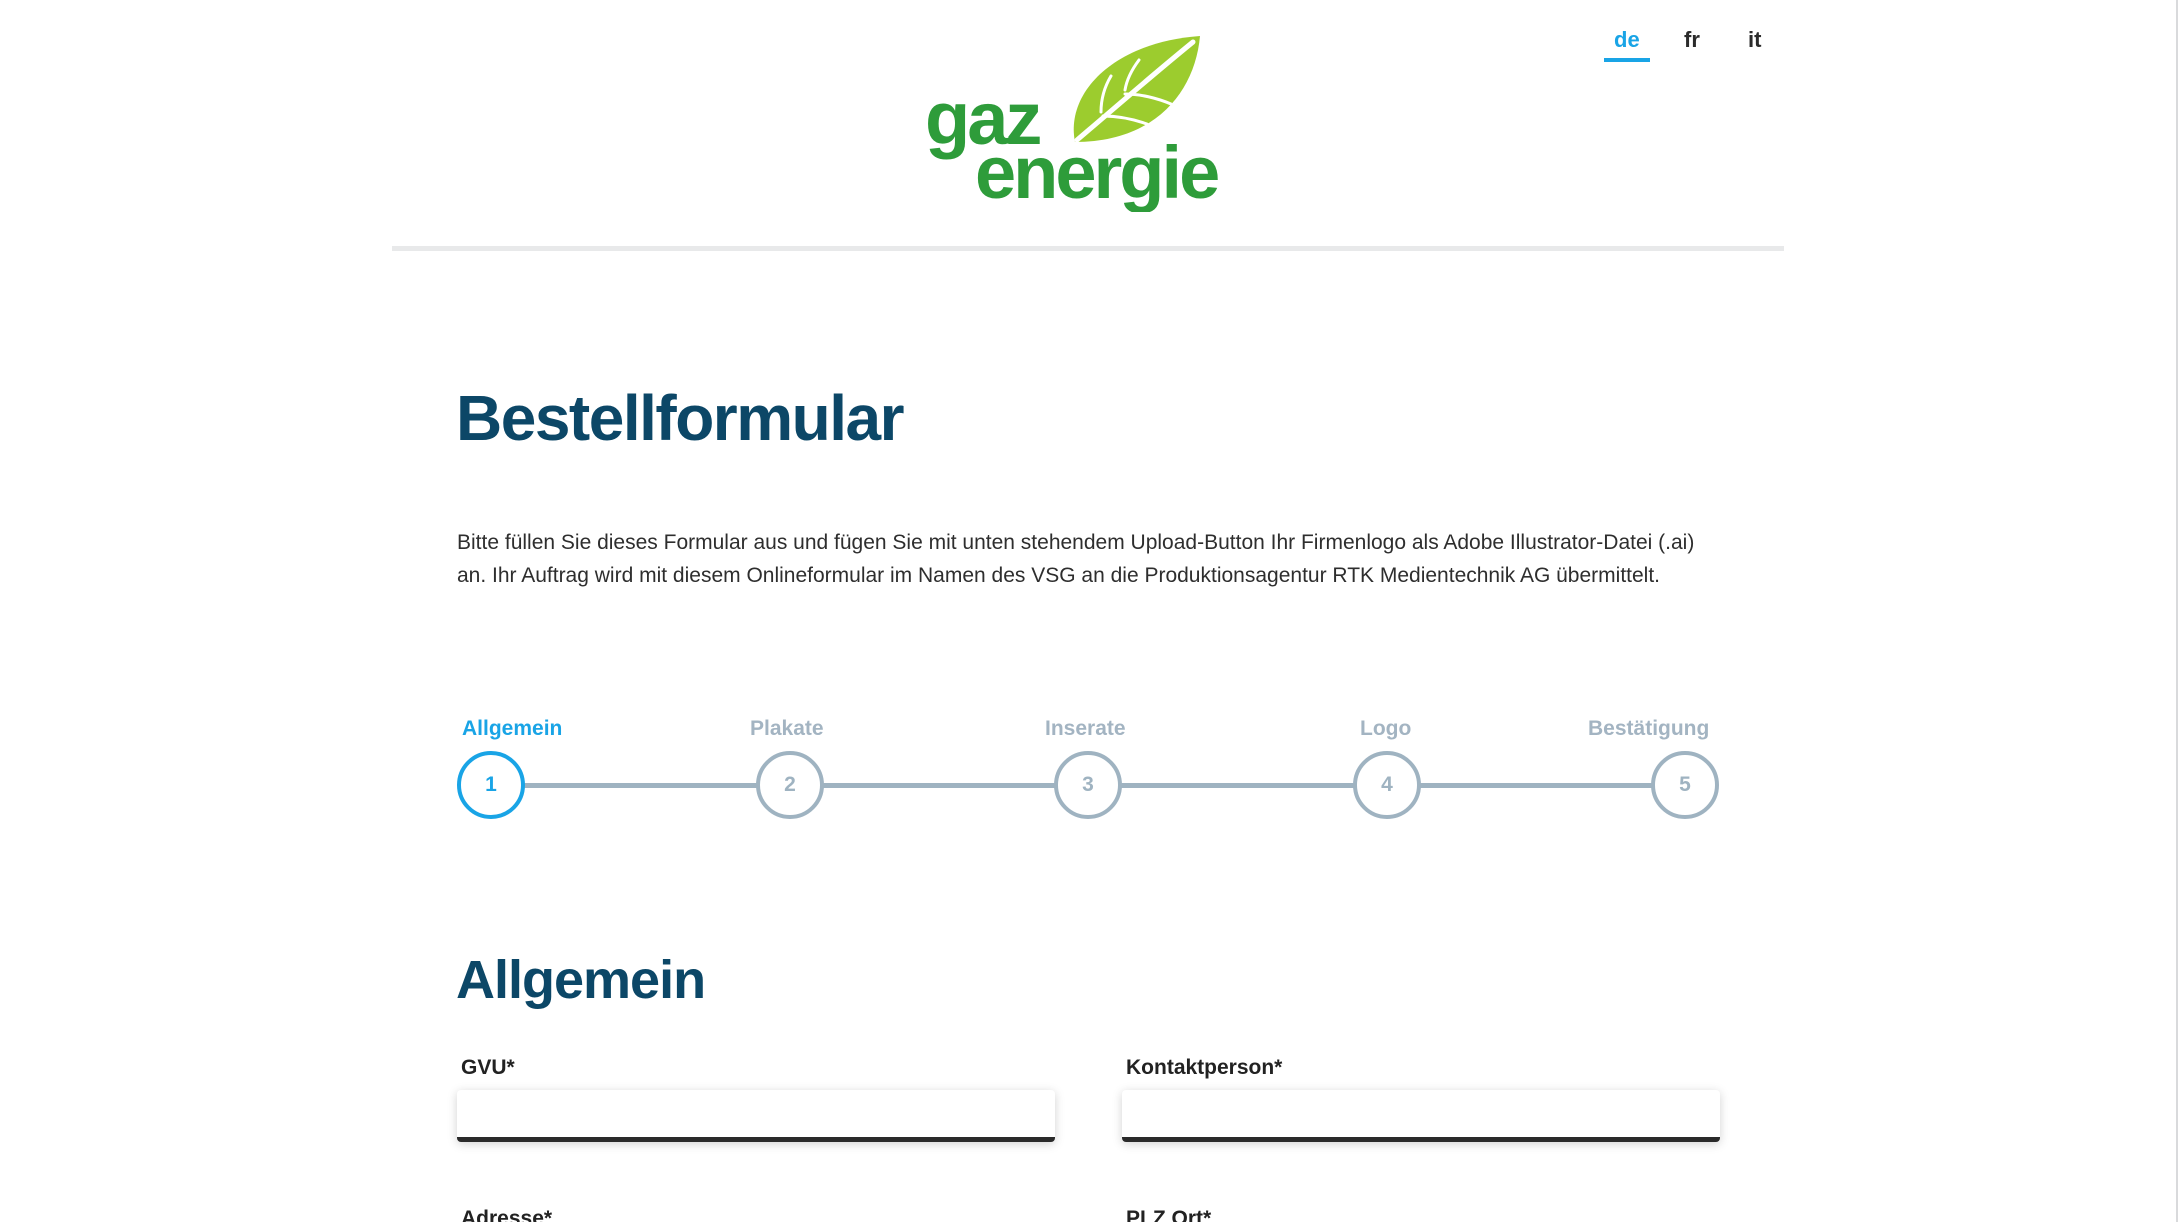  Describe the element at coordinates (790, 785) in the screenshot. I see `step-2-circle: 2` at that location.